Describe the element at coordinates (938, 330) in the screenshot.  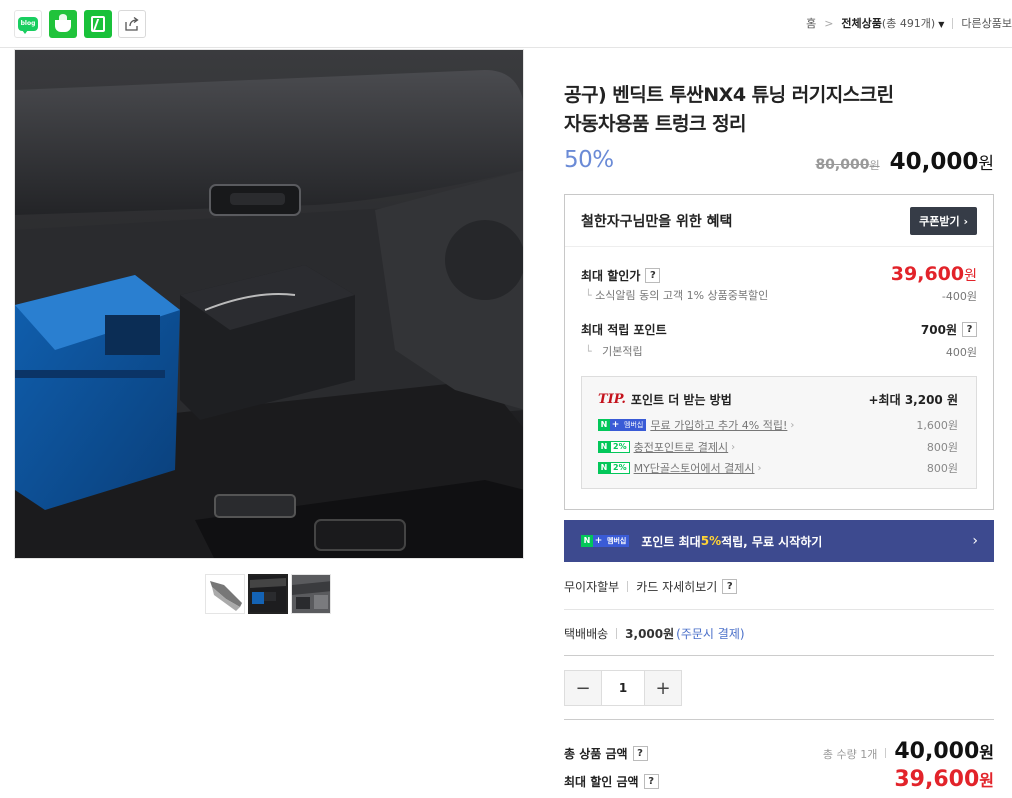
I see `max-point-value-text: 700원` at that location.